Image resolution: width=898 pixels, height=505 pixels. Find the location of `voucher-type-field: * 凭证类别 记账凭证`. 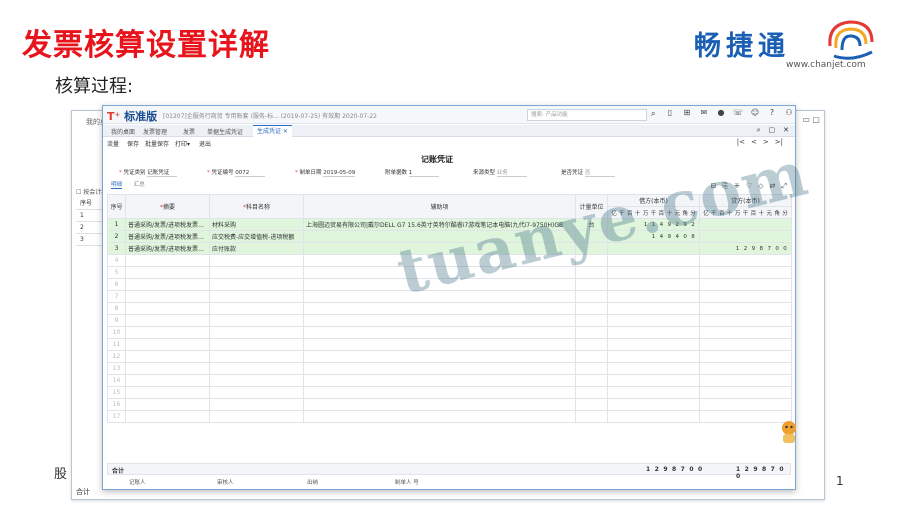

voucher-type-field: * 凭证类别 记账凭证 is located at coordinates (148, 172).